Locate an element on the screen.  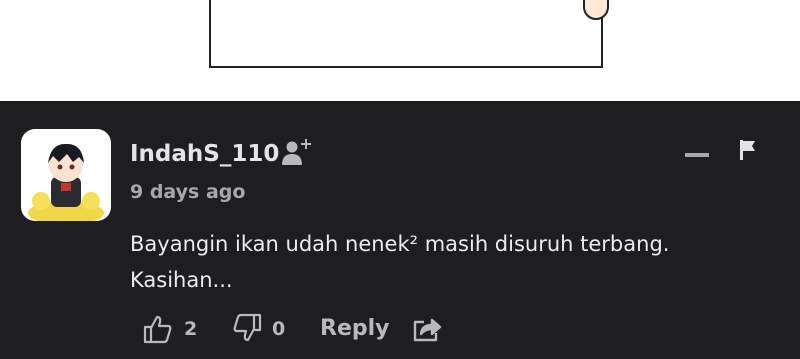
thumbs-down-icon is located at coordinates (247, 328).